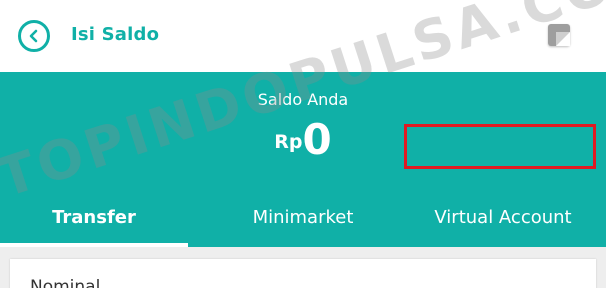 The image size is (606, 288). I want to click on back-button, so click(34, 36).